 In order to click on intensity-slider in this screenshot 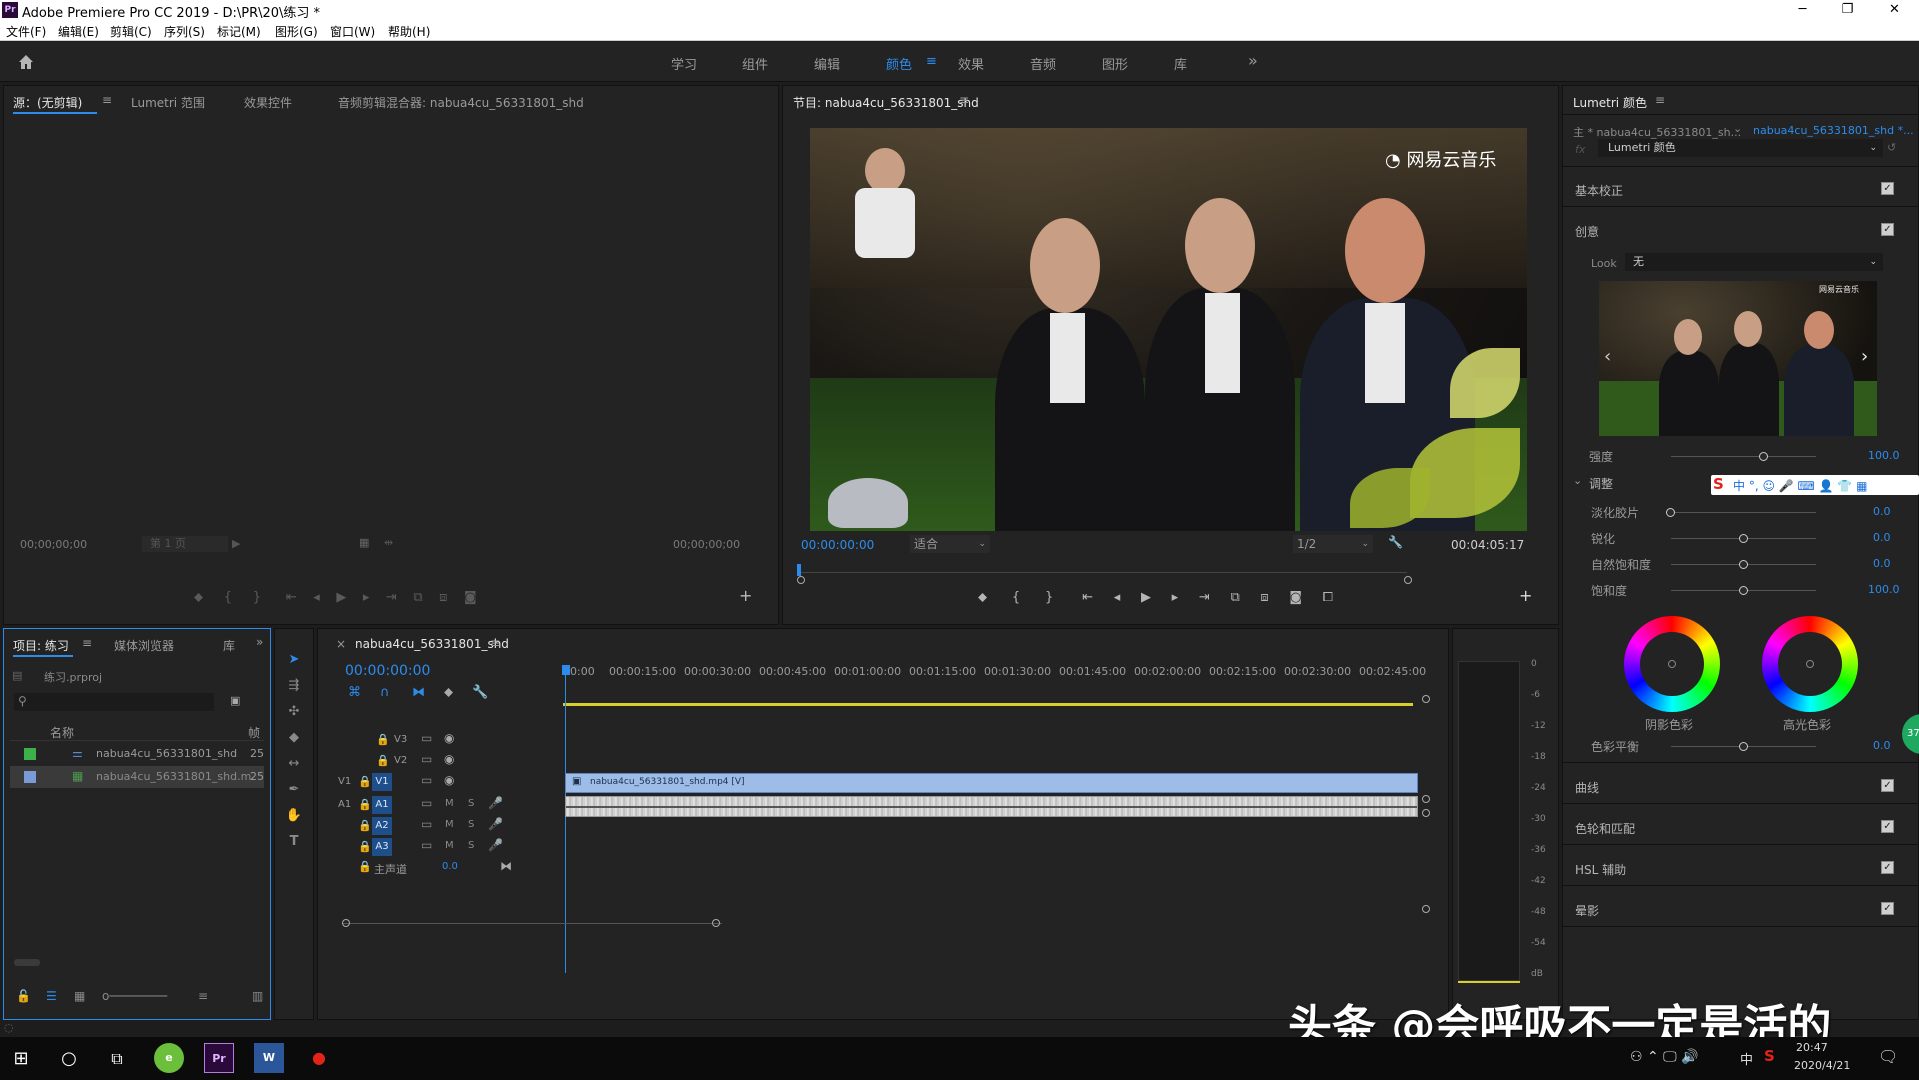, I will do `click(1743, 456)`.